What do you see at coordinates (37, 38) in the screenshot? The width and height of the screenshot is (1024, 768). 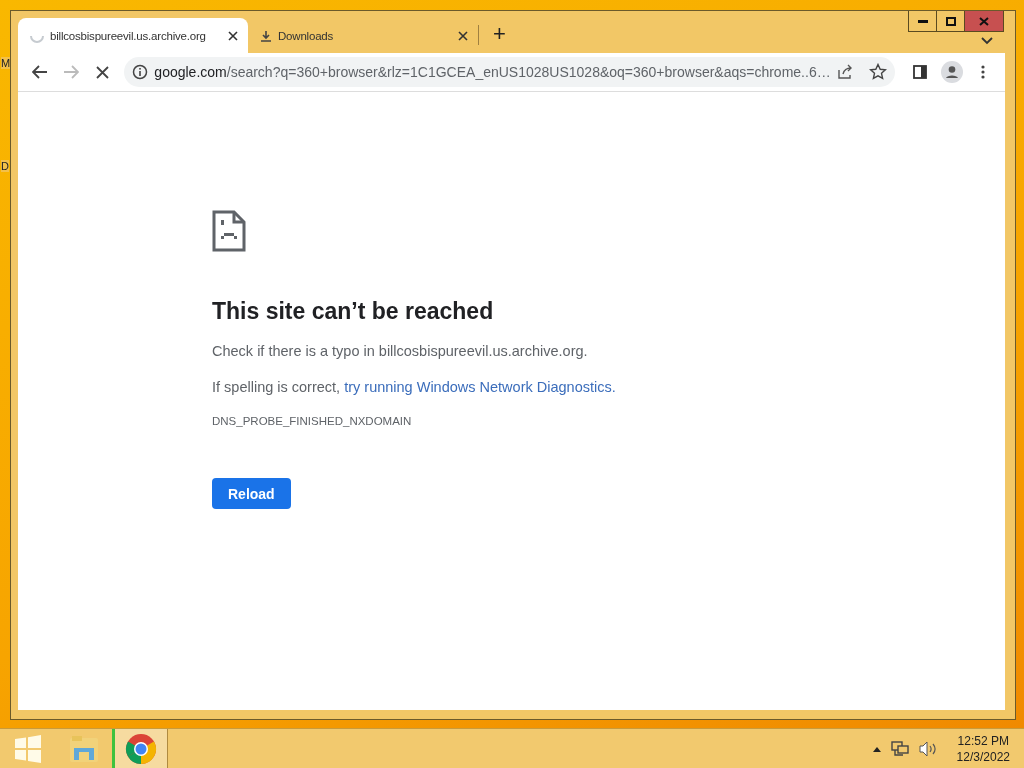 I see `loading-spinner-icon` at bounding box center [37, 38].